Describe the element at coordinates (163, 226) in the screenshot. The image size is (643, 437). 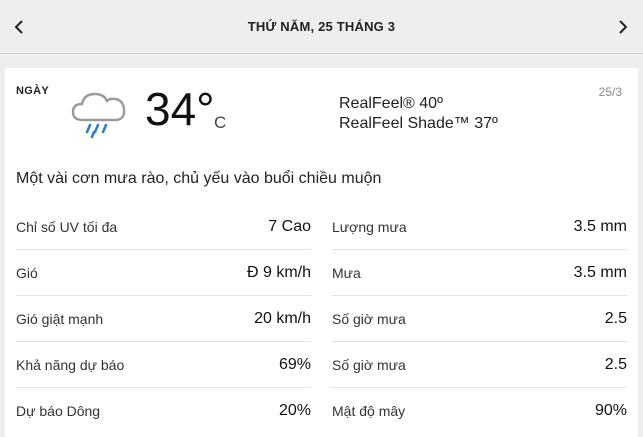
I see `detail-row: Chỉ số UV tối đa 7 Cao` at that location.